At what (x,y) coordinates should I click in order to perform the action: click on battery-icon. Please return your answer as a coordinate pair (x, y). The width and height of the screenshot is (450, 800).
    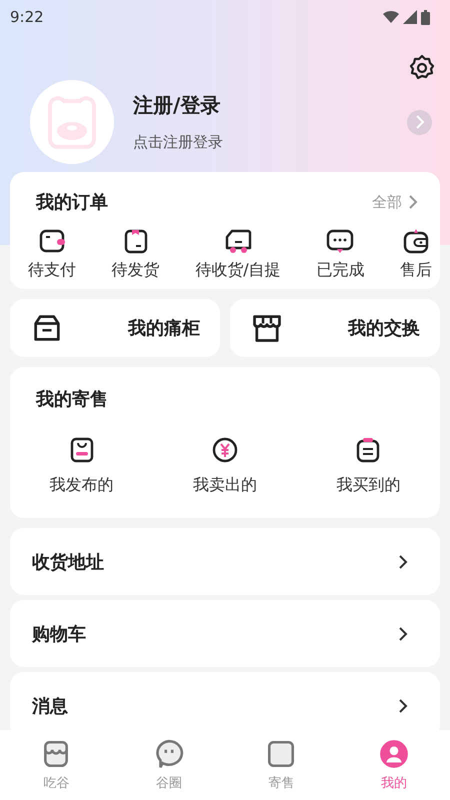
    Looking at the image, I should click on (425, 17).